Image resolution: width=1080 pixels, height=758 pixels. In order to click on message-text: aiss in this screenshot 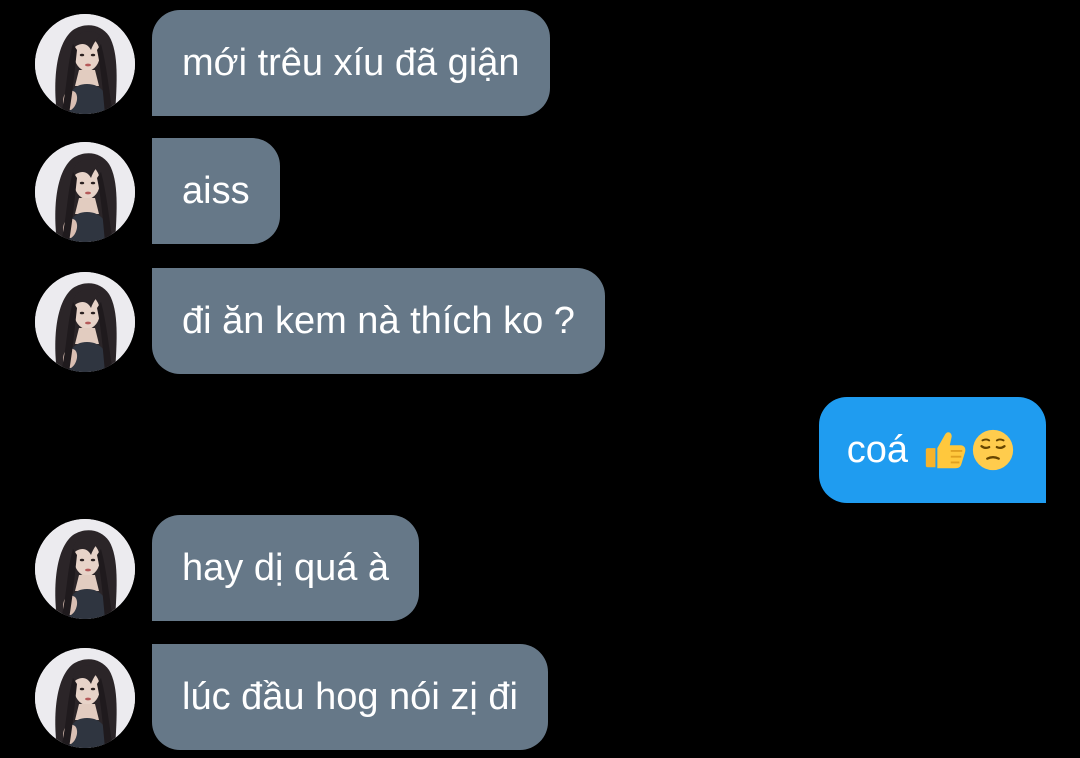, I will do `click(216, 190)`.